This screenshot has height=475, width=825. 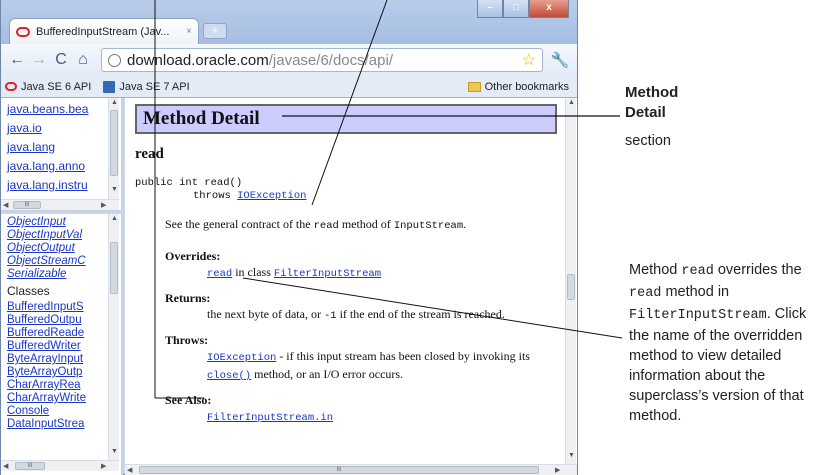 What do you see at coordinates (768, 314) in the screenshot?
I see `annotation-text: .` at bounding box center [768, 314].